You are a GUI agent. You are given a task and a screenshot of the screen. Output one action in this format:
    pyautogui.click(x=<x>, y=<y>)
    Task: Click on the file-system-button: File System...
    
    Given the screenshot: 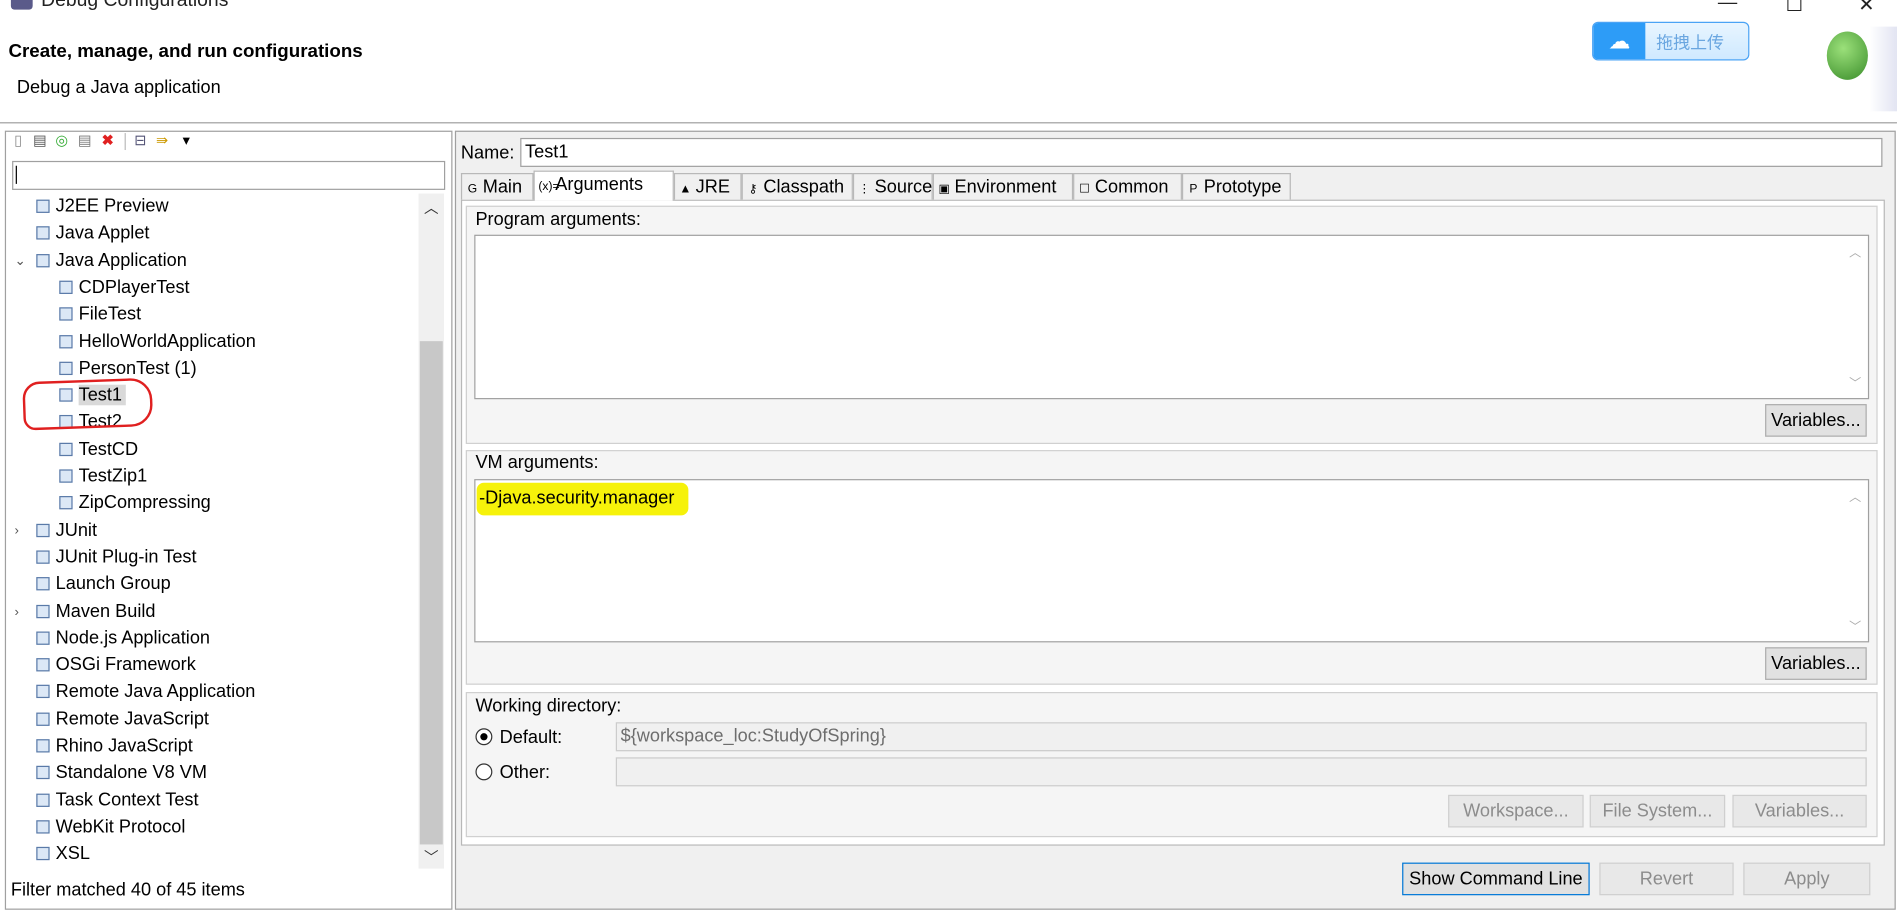 What is the action you would take?
    pyautogui.click(x=1657, y=811)
    